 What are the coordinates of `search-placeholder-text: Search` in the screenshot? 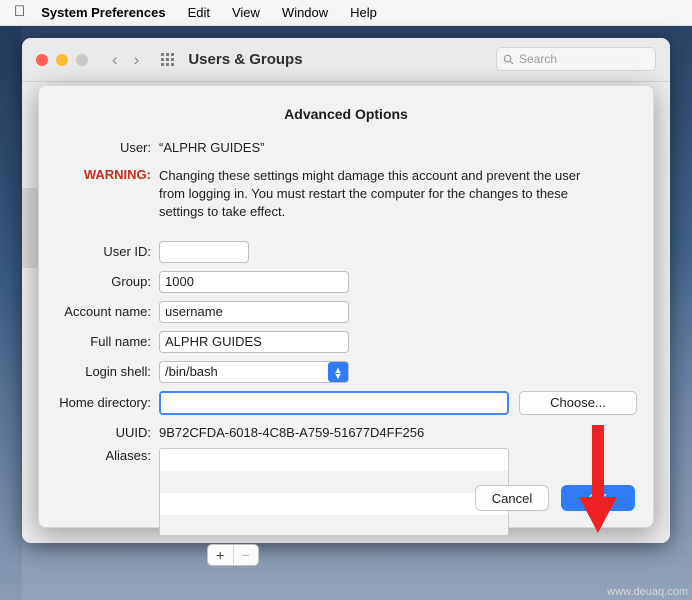 It's located at (538, 59).